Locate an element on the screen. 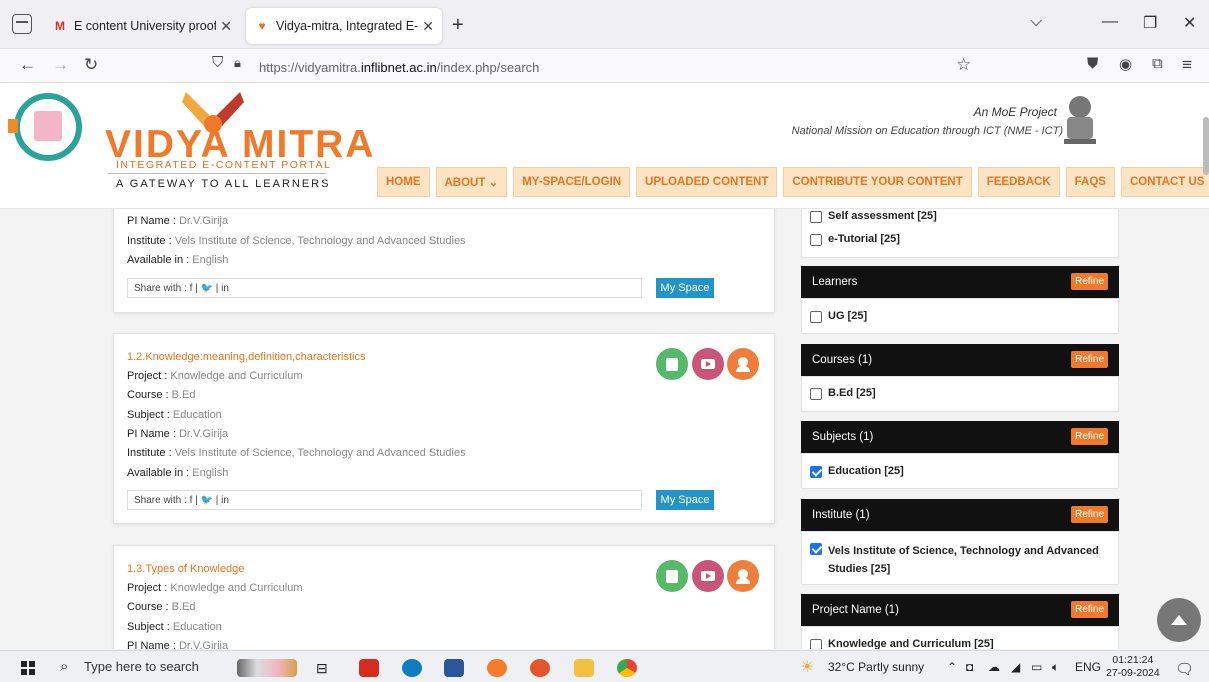 The image size is (1209, 682). forward-arrow-icon: → is located at coordinates (60, 65).